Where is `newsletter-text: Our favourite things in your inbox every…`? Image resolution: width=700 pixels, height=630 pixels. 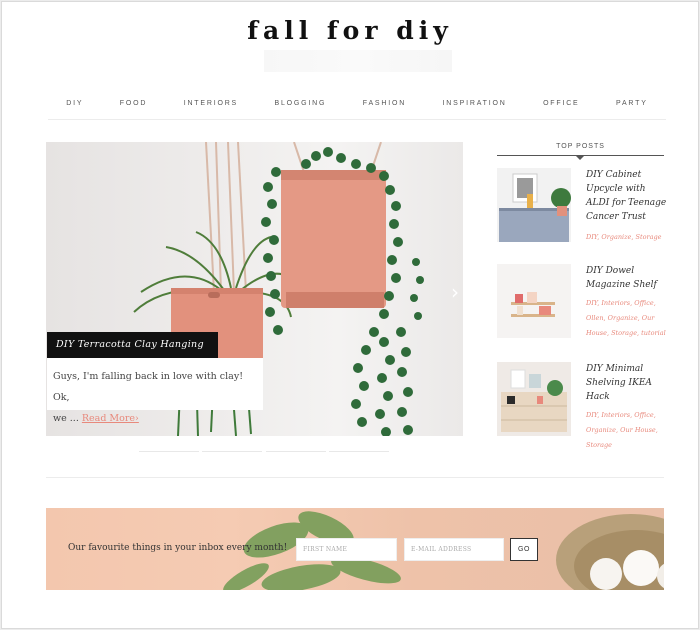 newsletter-text: Our favourite things in your inbox every… is located at coordinates (178, 548).